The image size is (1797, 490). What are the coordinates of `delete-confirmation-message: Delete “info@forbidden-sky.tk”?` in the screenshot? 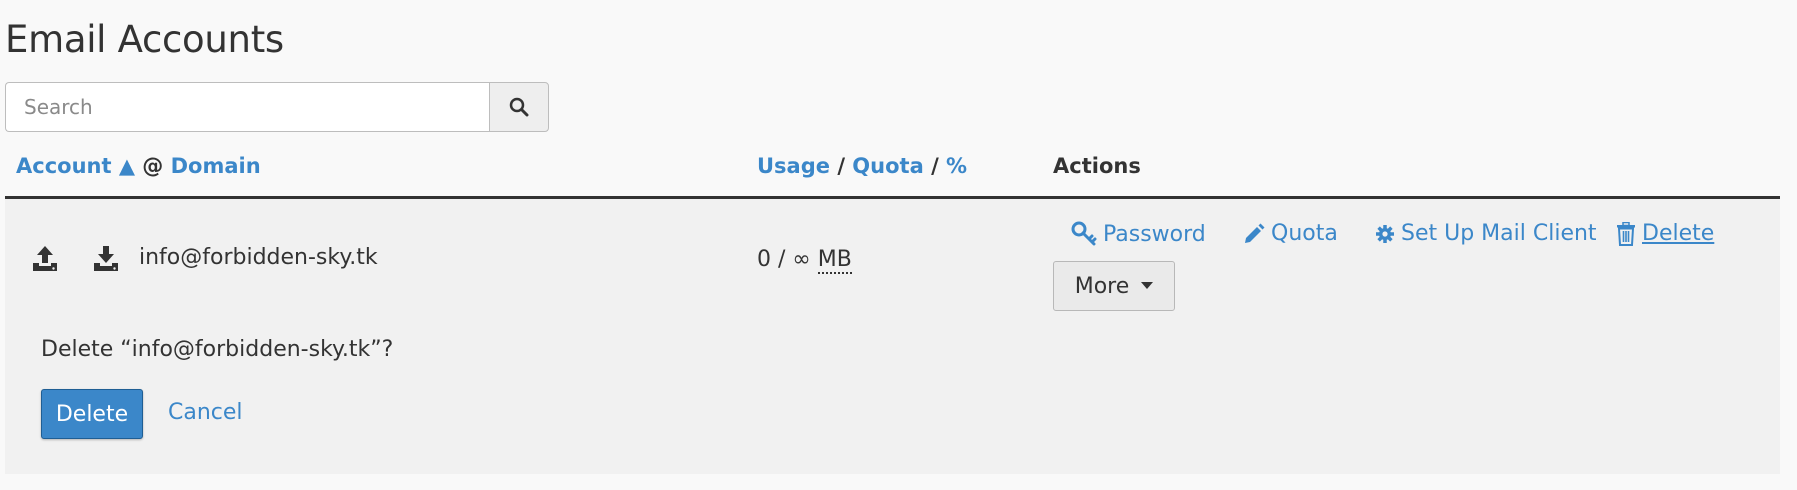 It's located at (217, 349).